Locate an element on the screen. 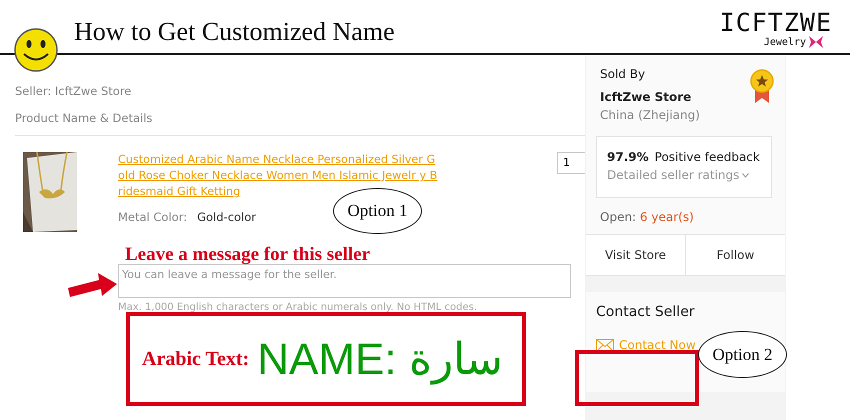  medal-icon is located at coordinates (762, 86).